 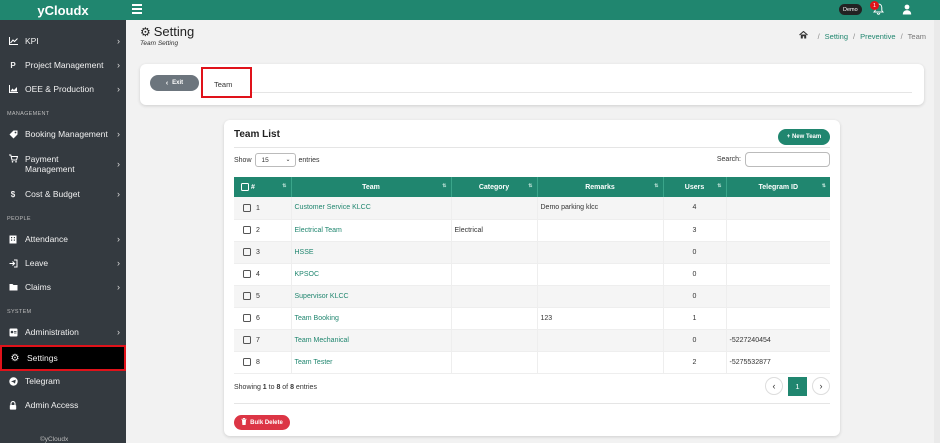 What do you see at coordinates (333, 207) in the screenshot?
I see `team-link: Customer Service KLCC` at bounding box center [333, 207].